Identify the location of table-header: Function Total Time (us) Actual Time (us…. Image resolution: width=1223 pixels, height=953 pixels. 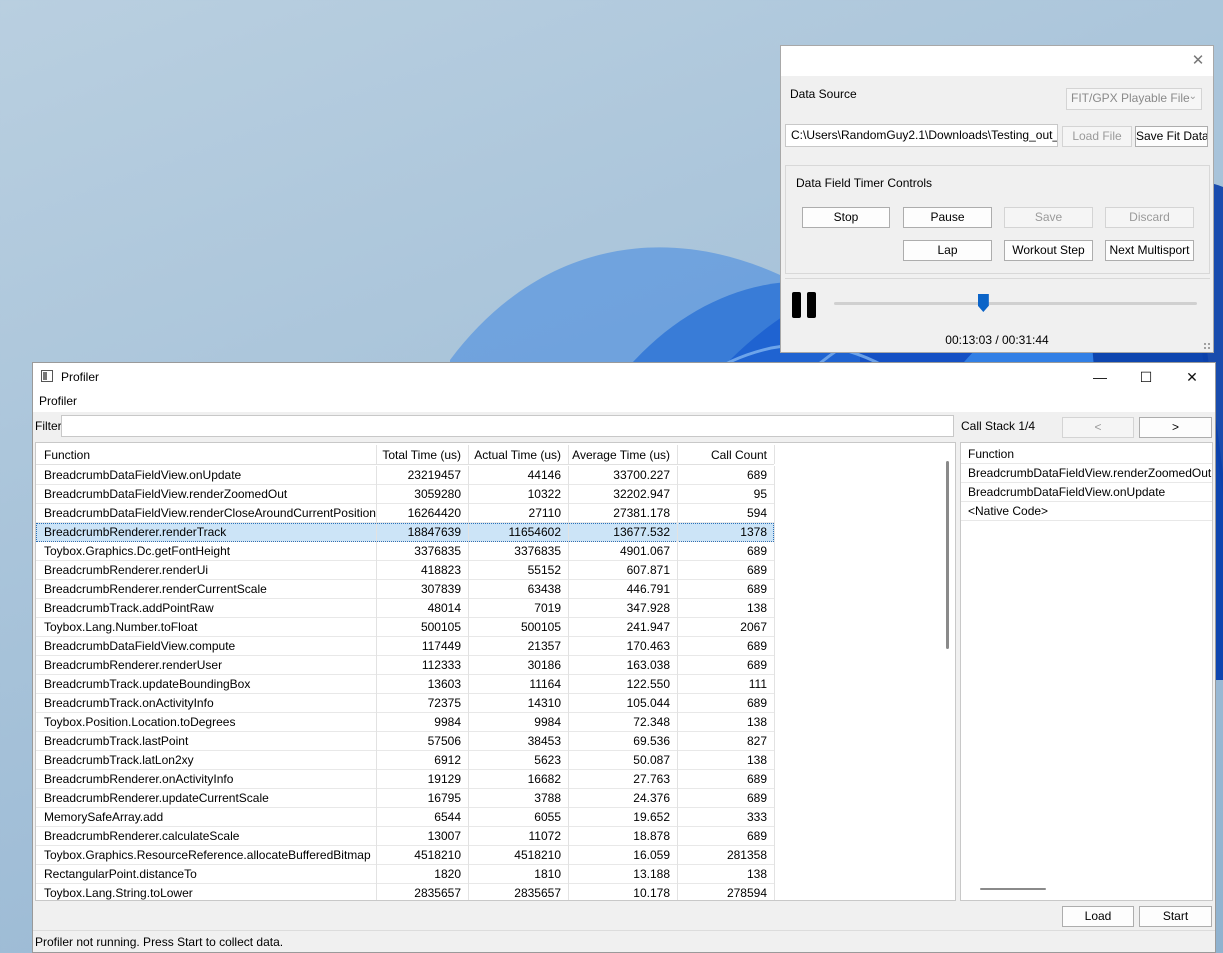
(405, 455).